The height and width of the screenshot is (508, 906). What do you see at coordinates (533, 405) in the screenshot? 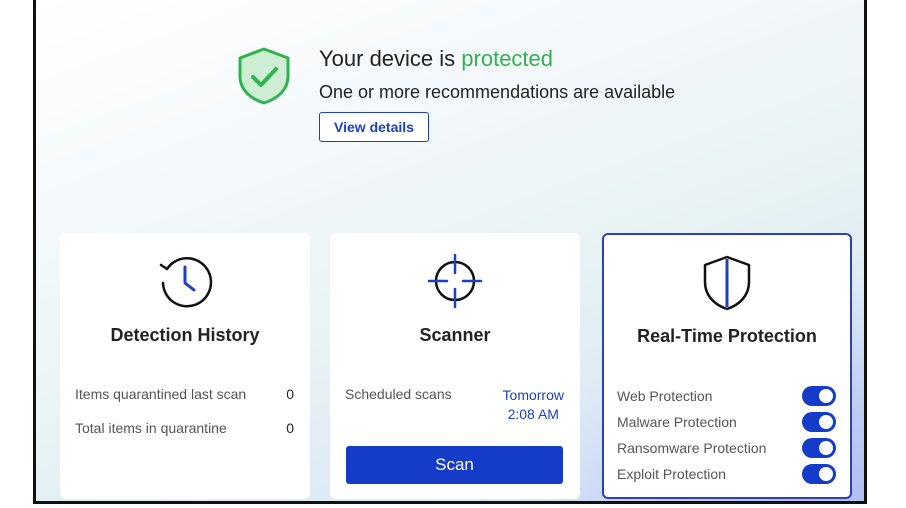
I see `scheduled-scan-time-link: Tomorrow 2:08 AM` at bounding box center [533, 405].